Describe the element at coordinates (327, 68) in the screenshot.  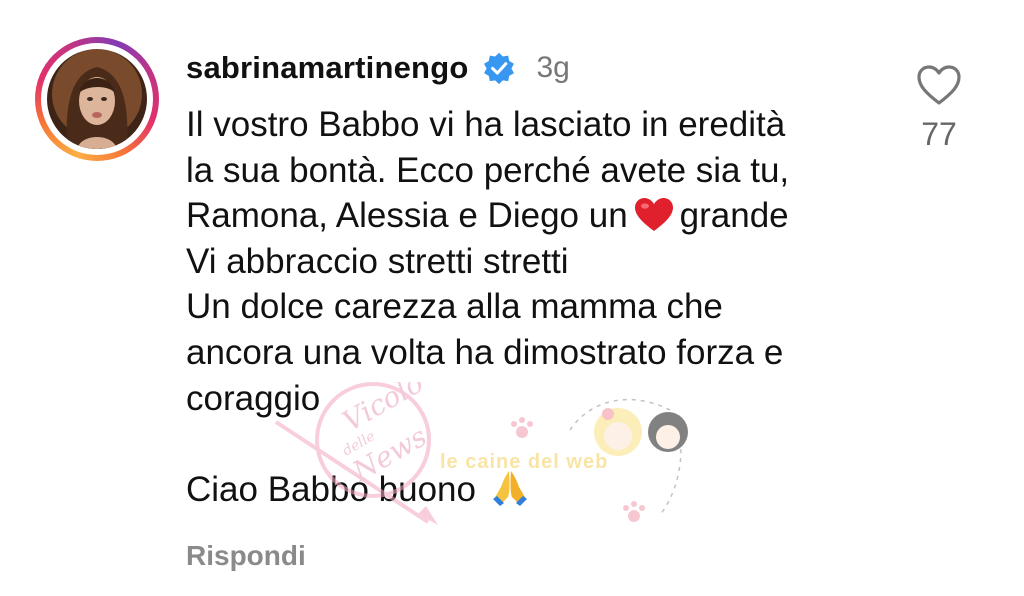
I see `username-link: sabrinamartinengo` at that location.